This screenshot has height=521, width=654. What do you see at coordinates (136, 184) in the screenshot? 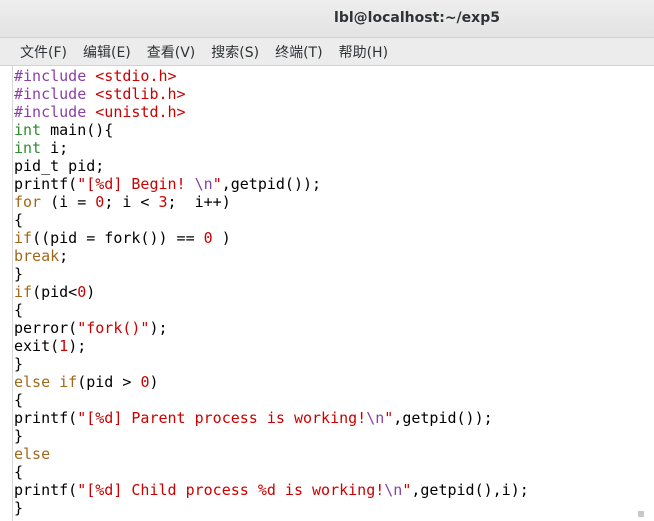
I see `code-token: "[%d] Begin!` at bounding box center [136, 184].